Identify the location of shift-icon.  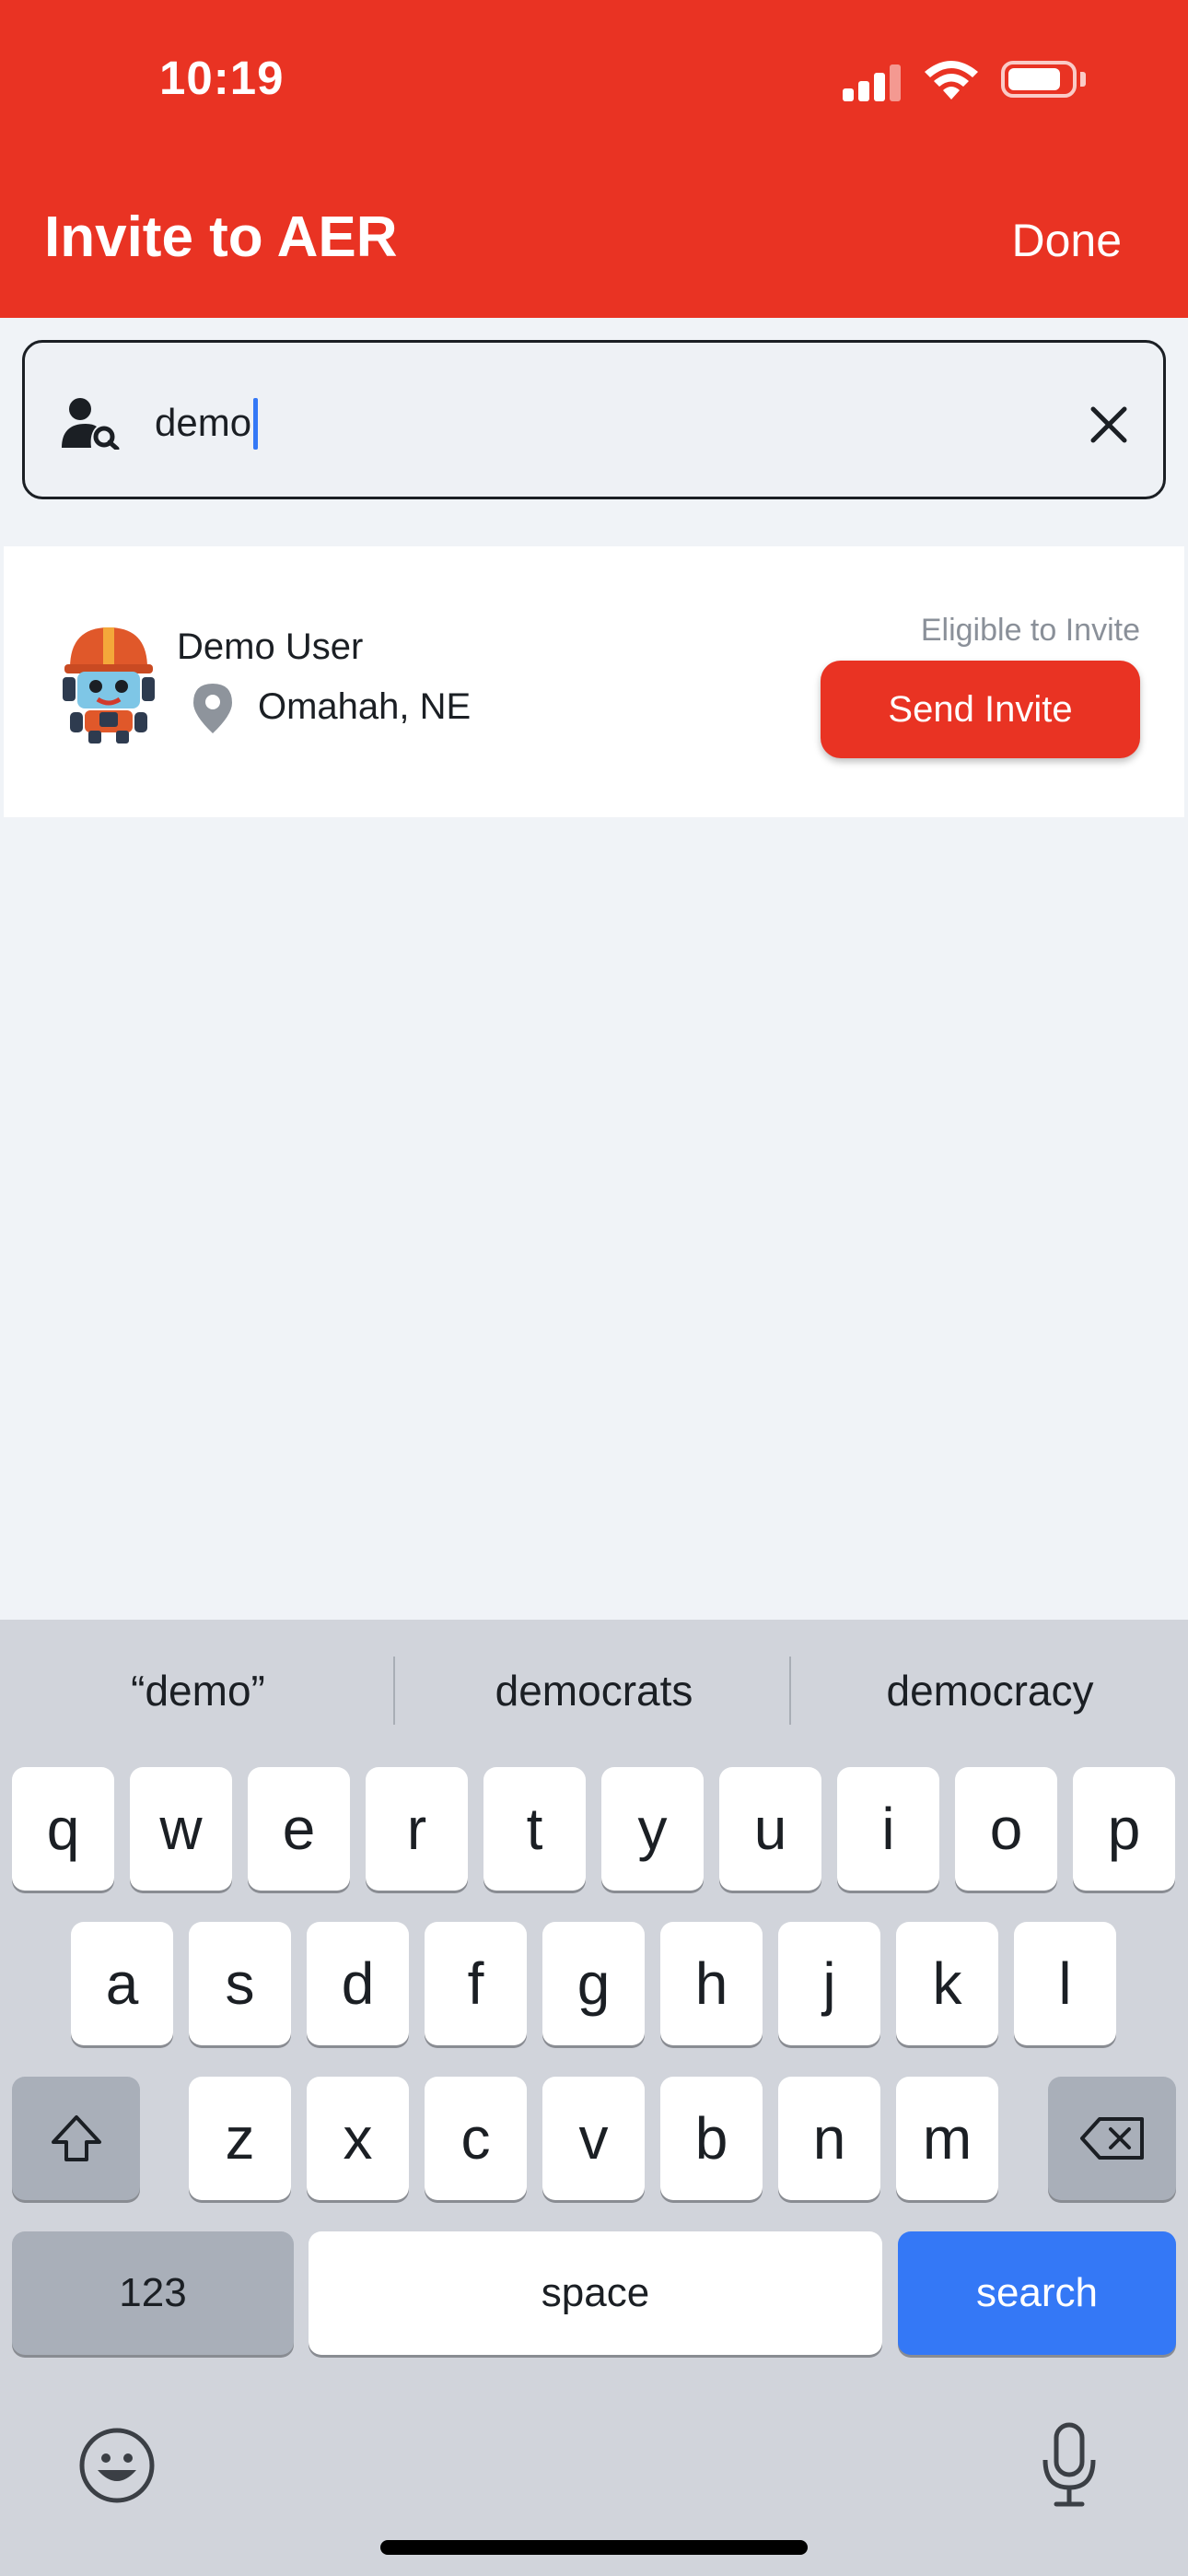
(76, 2138).